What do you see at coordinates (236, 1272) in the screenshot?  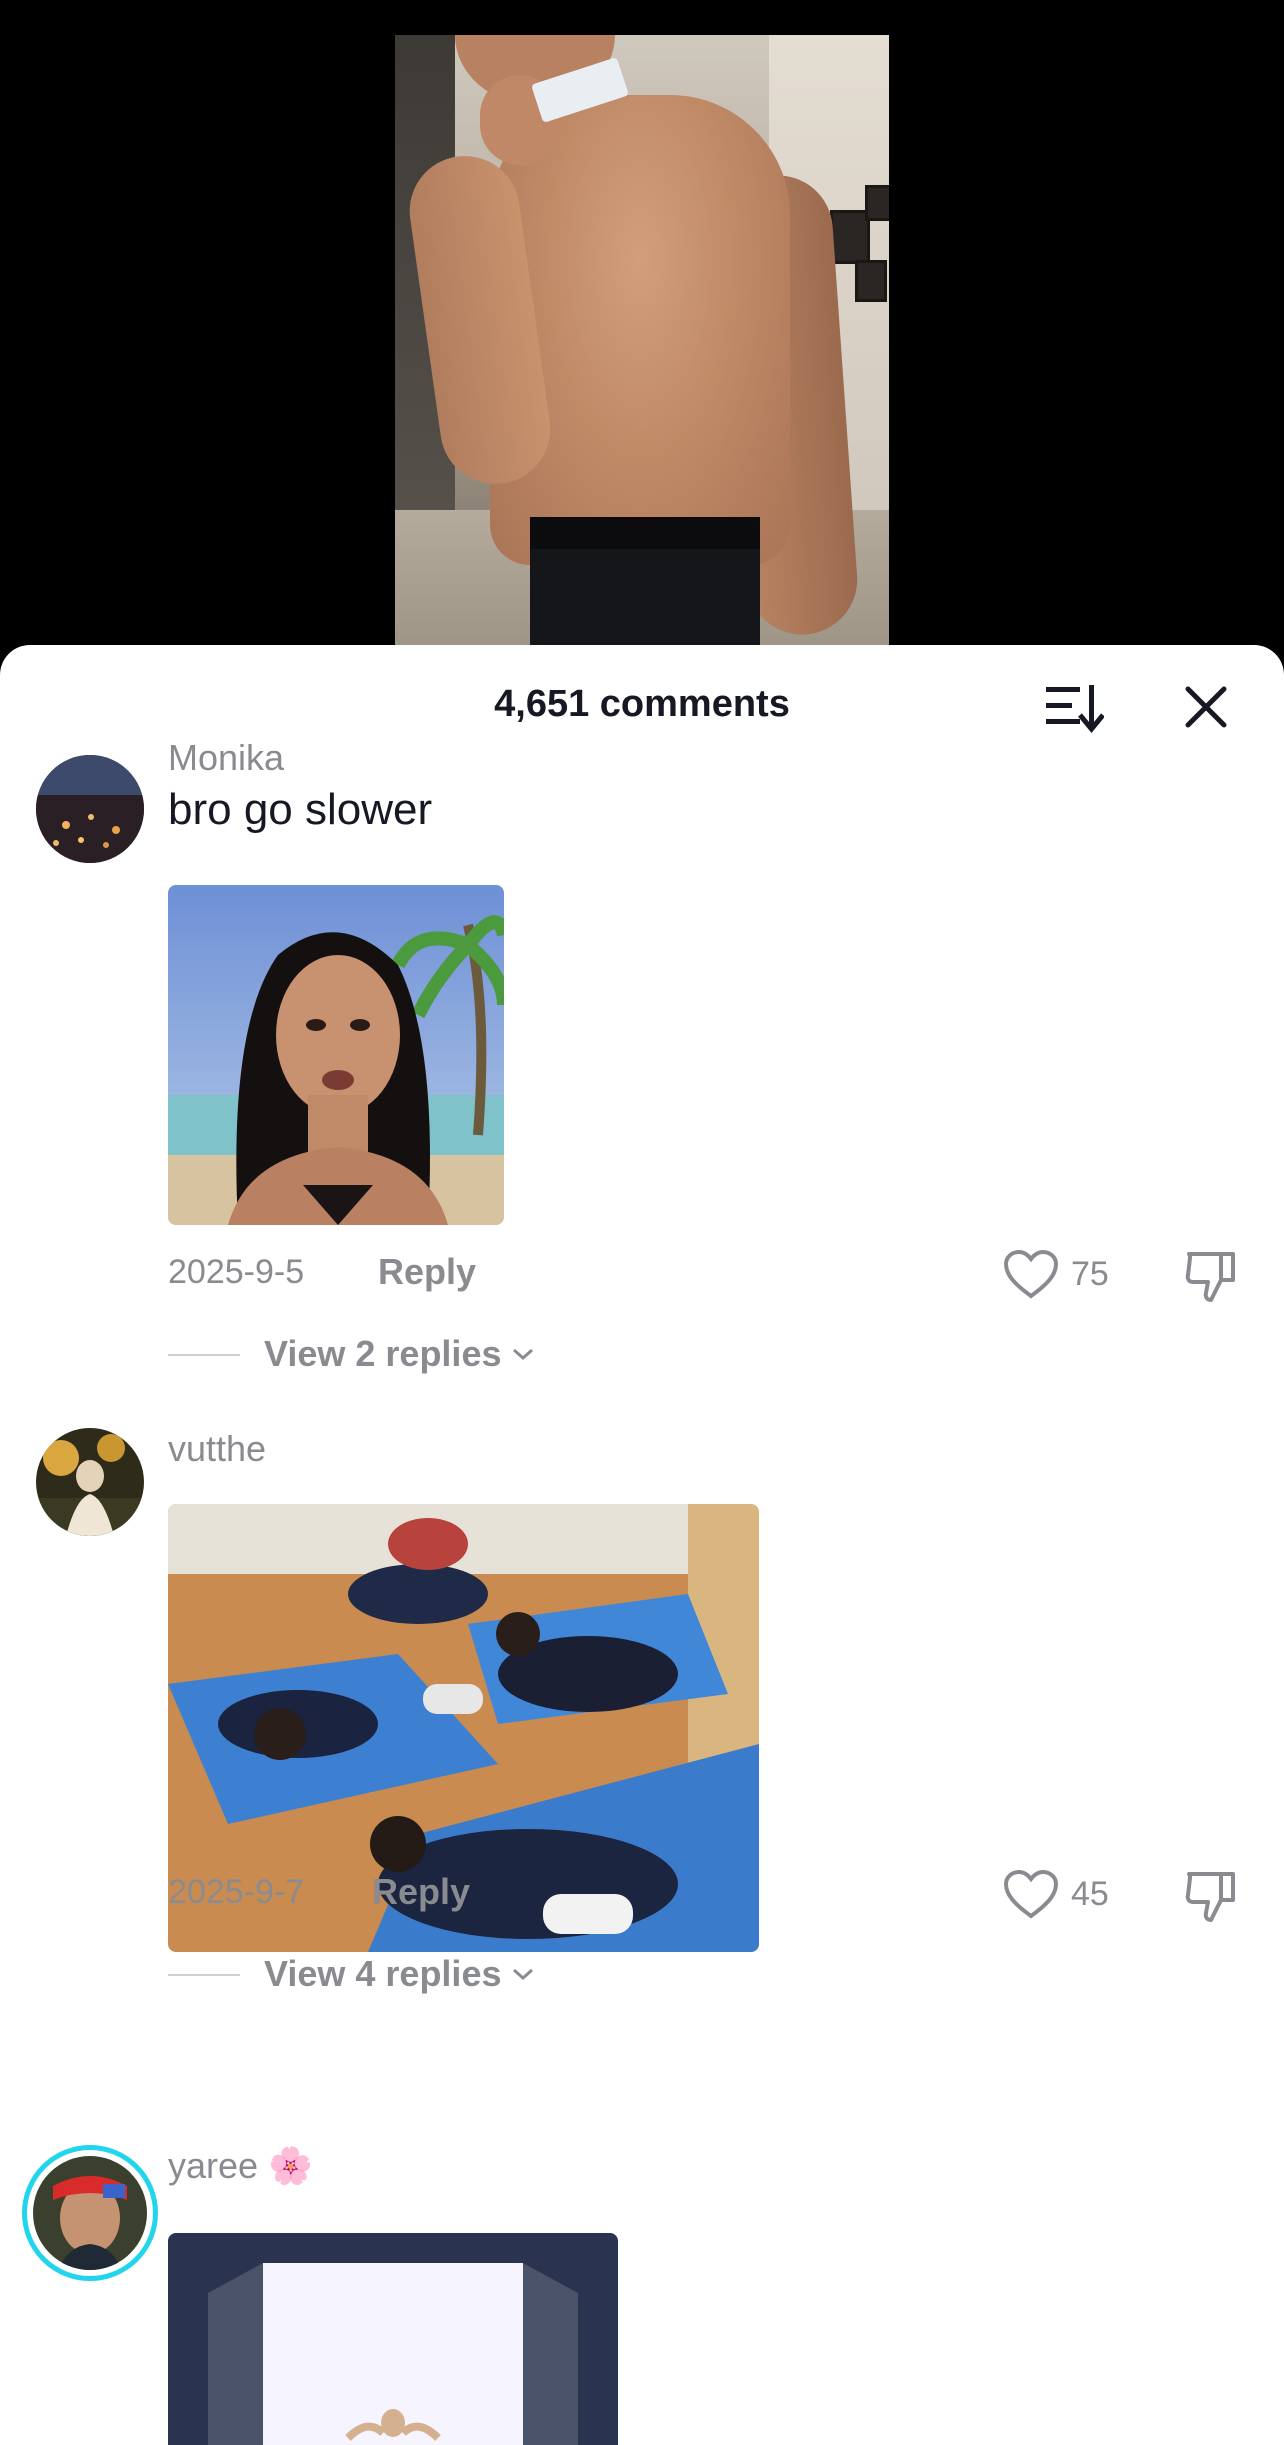 I see `comment-date: 2025-9-5` at bounding box center [236, 1272].